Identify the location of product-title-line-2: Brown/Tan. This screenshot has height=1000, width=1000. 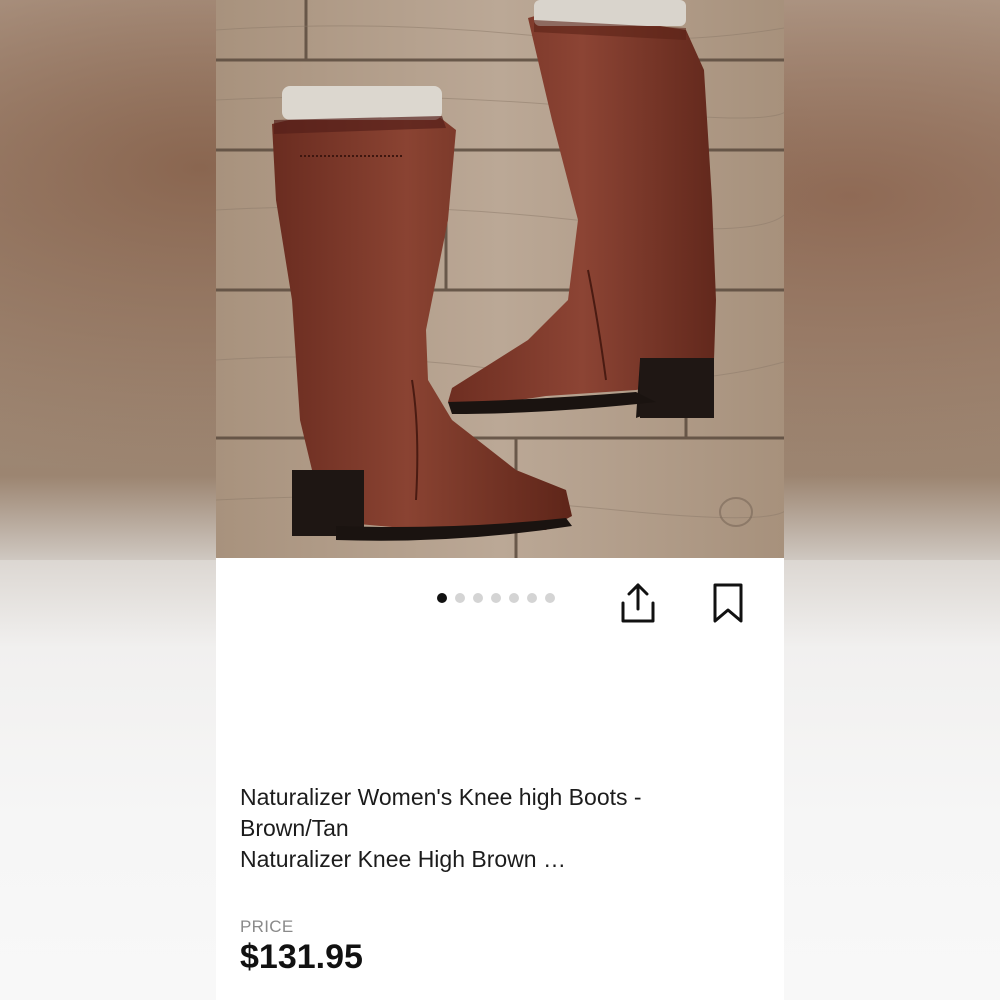
(294, 828).